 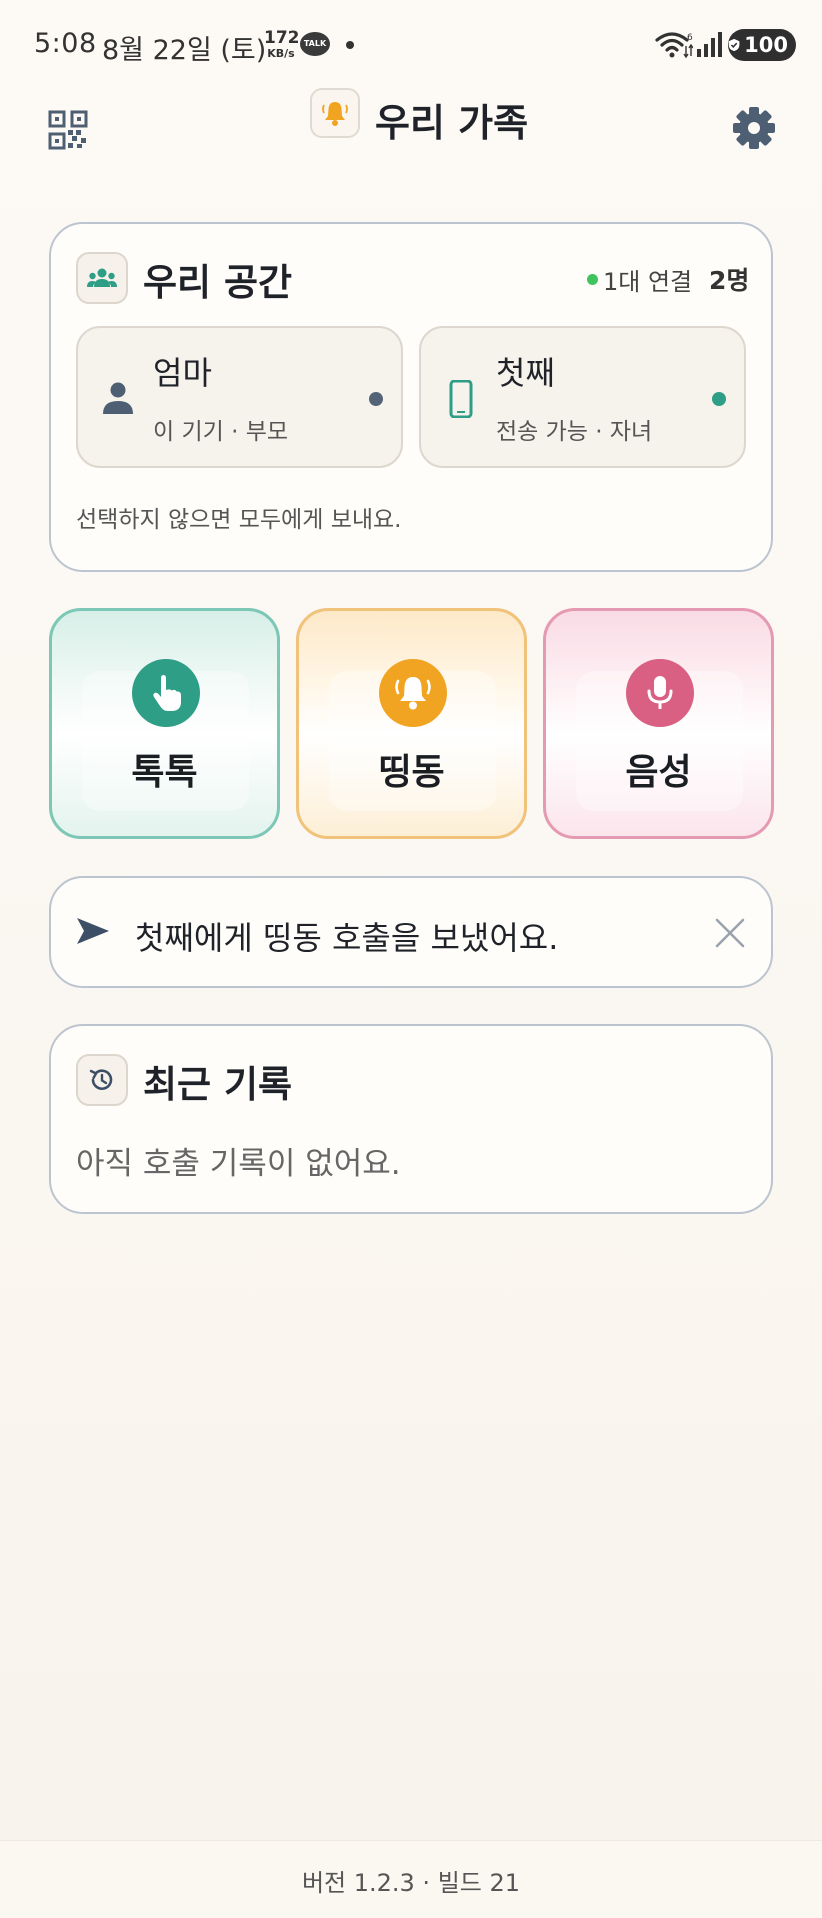 I want to click on app-header: 우리 가족, so click(x=411, y=129).